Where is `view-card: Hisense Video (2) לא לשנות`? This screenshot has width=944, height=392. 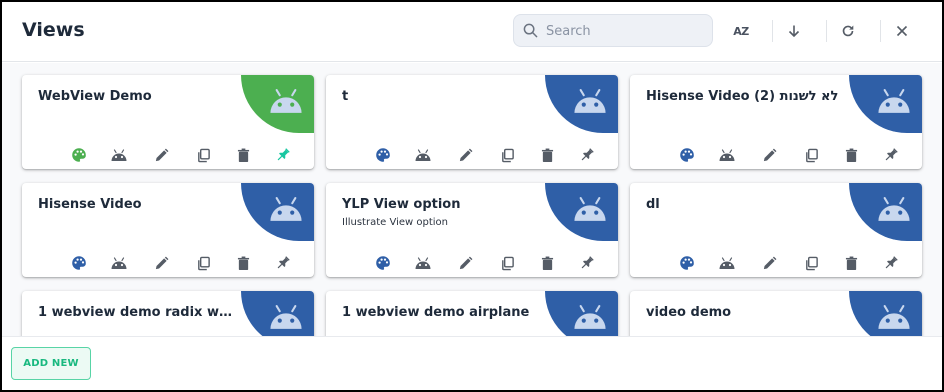
view-card: Hisense Video (2) לא לשנות is located at coordinates (776, 122).